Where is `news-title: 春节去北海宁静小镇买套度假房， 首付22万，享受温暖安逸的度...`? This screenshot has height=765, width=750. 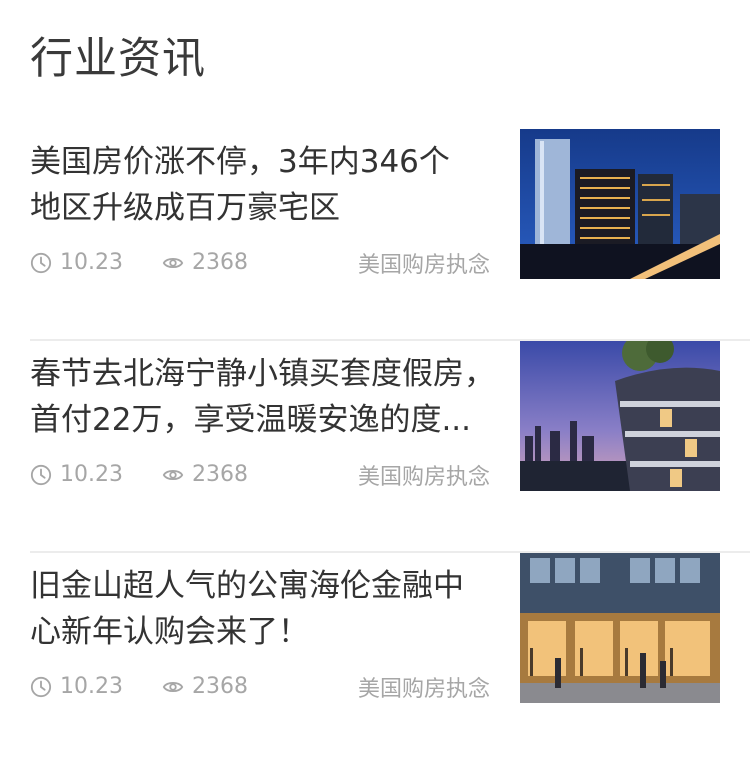
news-title: 春节去北海宁静小镇买套度假房， 首付22万，享受温暖安逸的度... is located at coordinates (265, 397).